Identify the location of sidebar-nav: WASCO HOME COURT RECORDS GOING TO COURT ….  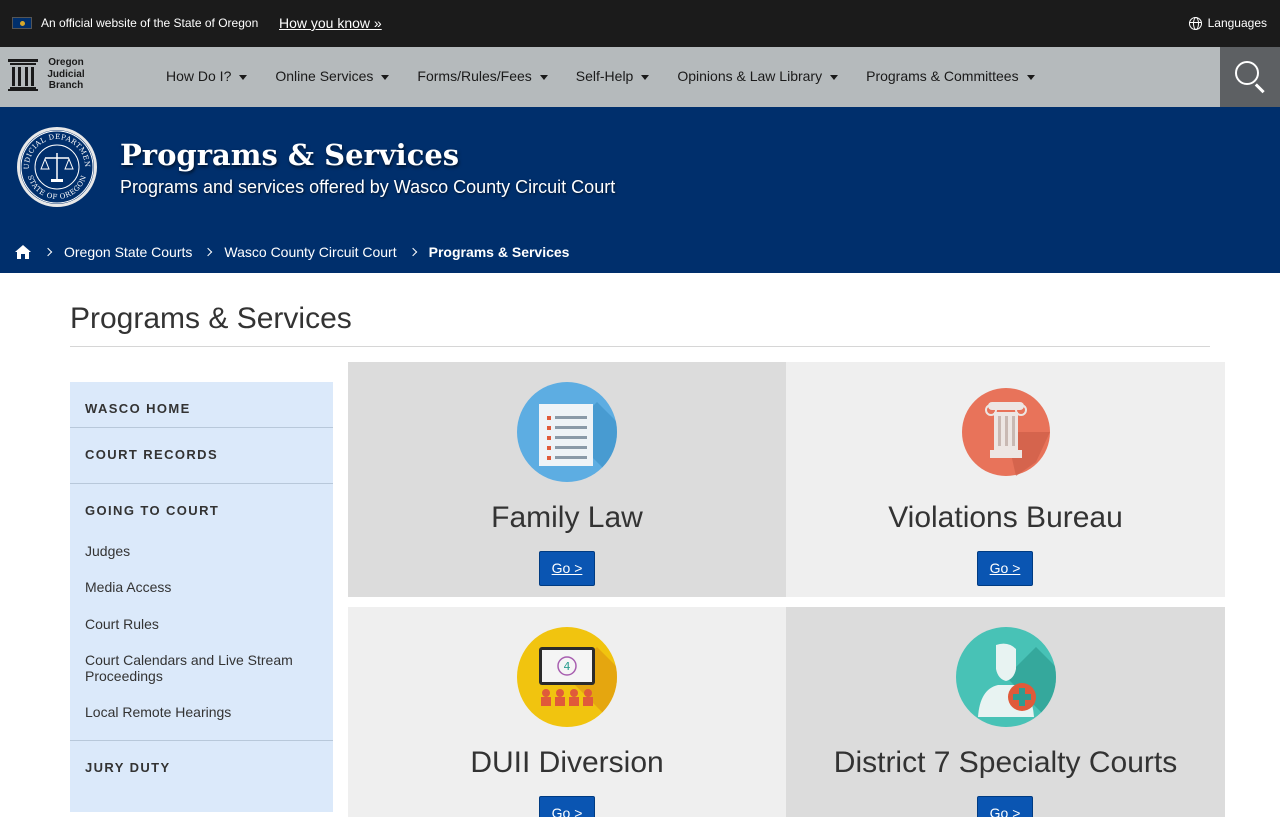
(201, 597).